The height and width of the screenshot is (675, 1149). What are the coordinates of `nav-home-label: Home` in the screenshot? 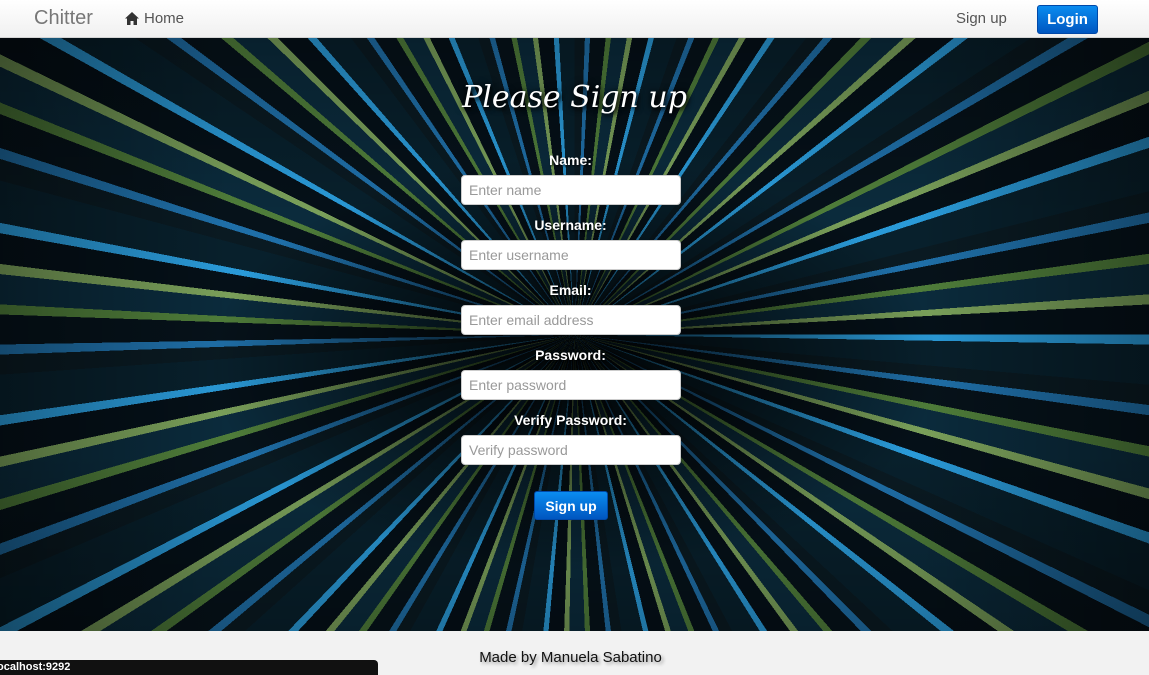 It's located at (164, 18).